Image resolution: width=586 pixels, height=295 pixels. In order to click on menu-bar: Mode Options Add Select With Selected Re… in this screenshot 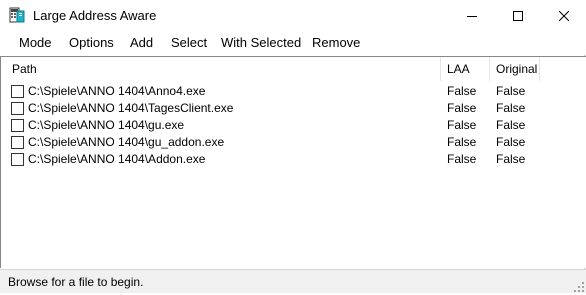, I will do `click(293, 43)`.